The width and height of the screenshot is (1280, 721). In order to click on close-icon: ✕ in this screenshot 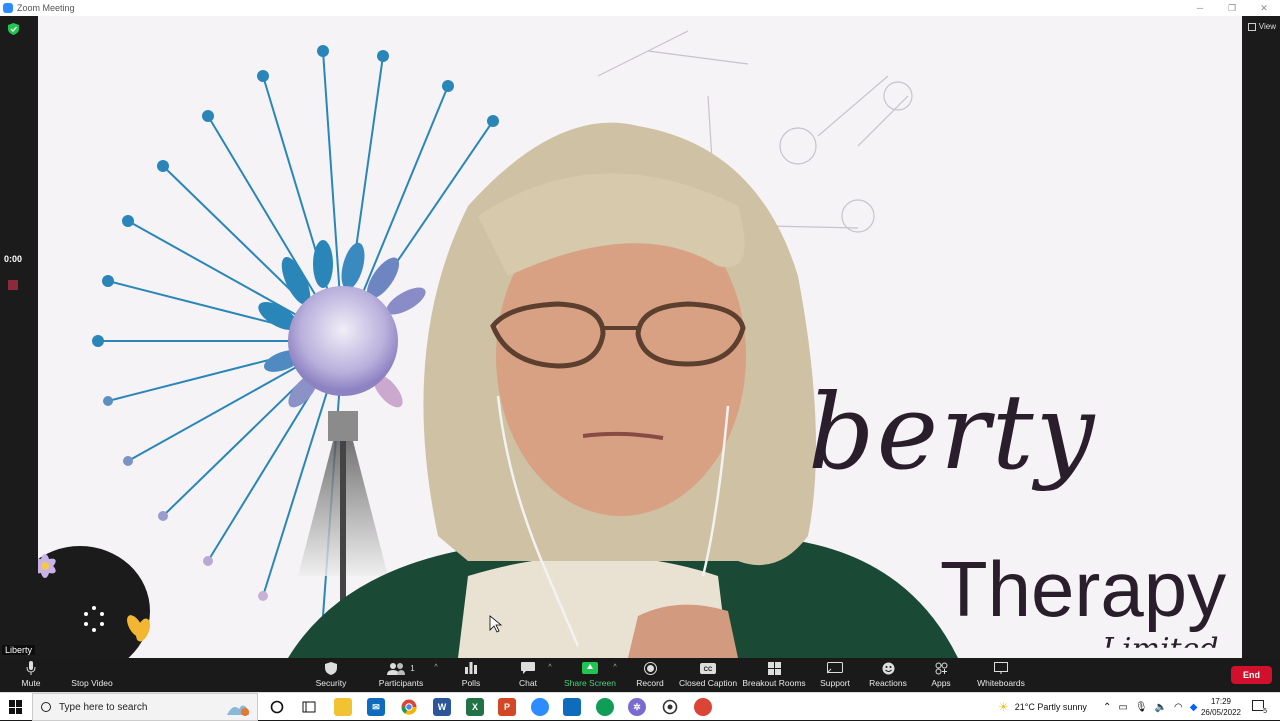, I will do `click(1264, 8)`.